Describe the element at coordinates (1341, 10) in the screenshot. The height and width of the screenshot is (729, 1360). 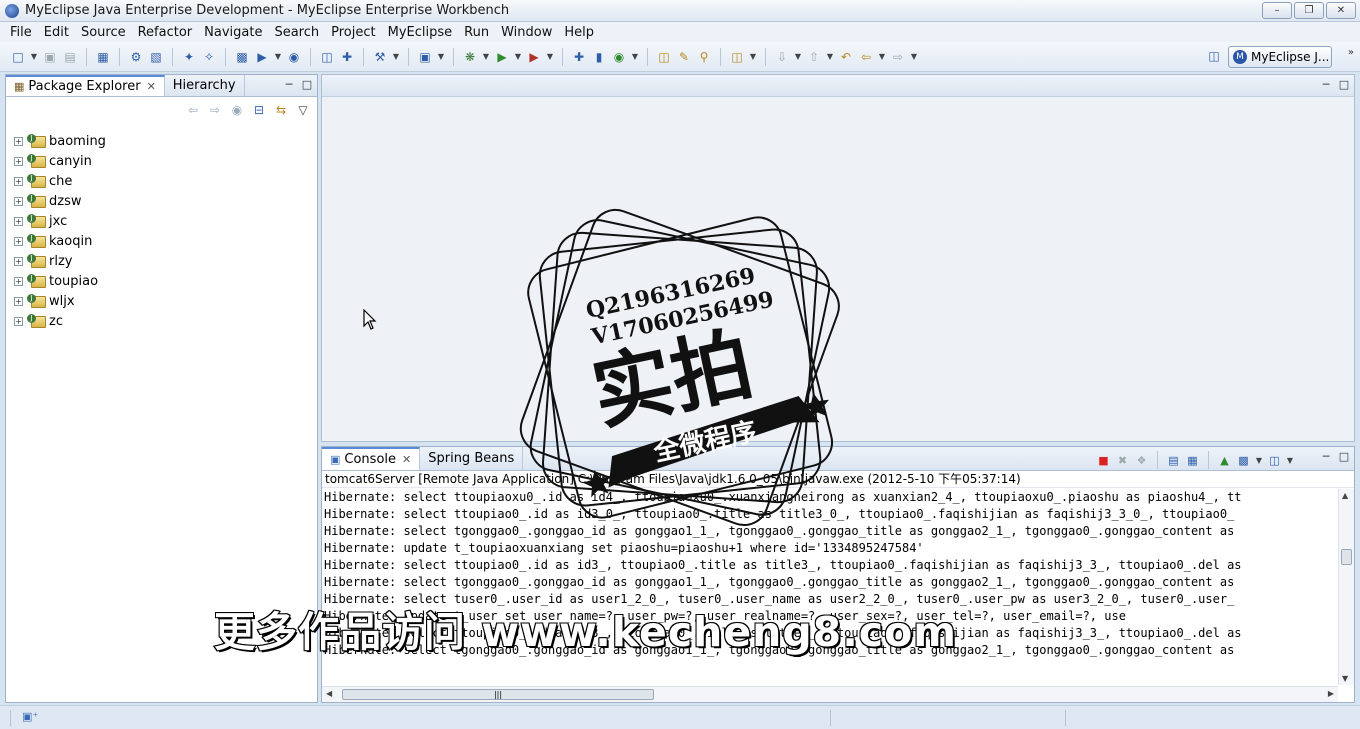
I see `close-button: ✕` at that location.